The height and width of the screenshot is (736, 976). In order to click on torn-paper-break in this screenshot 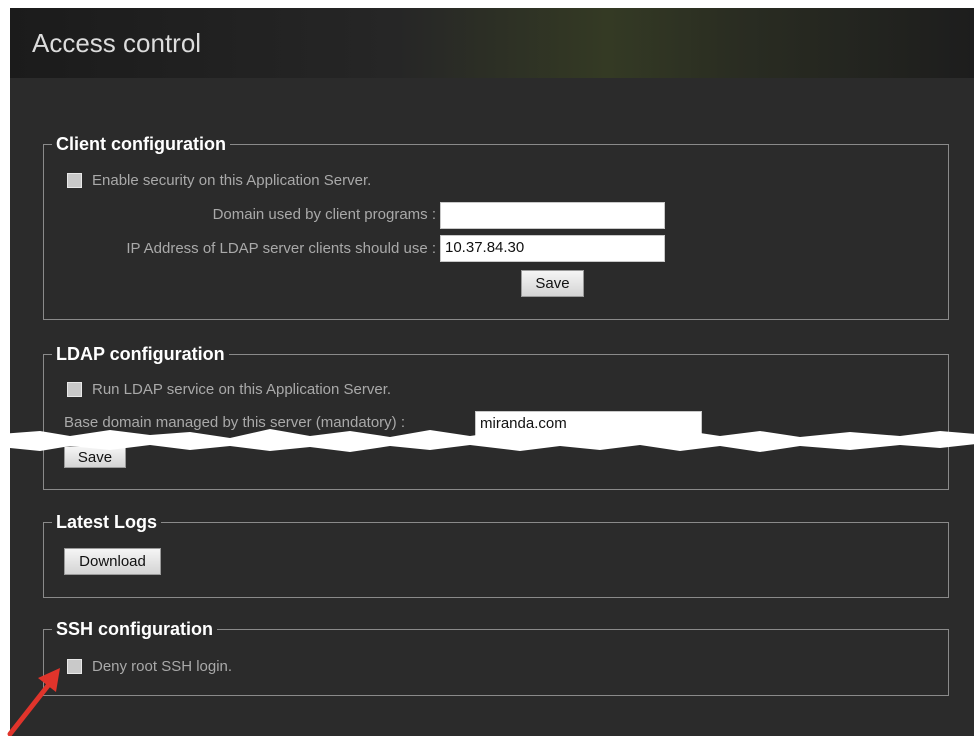, I will do `click(488, 440)`.